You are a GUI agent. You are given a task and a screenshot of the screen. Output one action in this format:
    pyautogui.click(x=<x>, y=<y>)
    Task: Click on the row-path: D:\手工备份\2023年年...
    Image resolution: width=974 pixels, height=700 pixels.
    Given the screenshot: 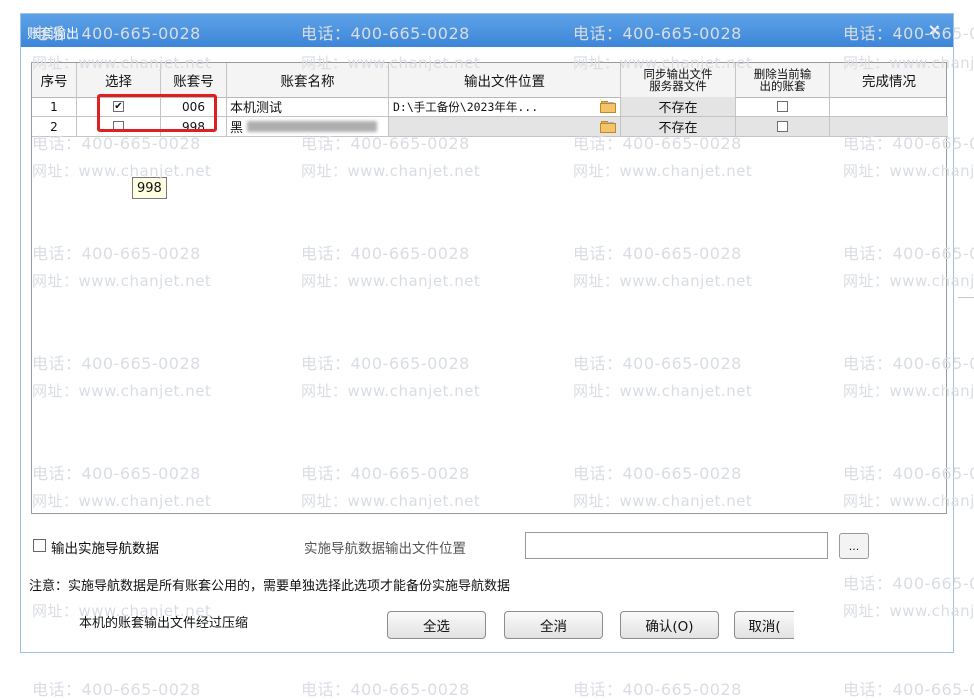 What is the action you would take?
    pyautogui.click(x=466, y=106)
    